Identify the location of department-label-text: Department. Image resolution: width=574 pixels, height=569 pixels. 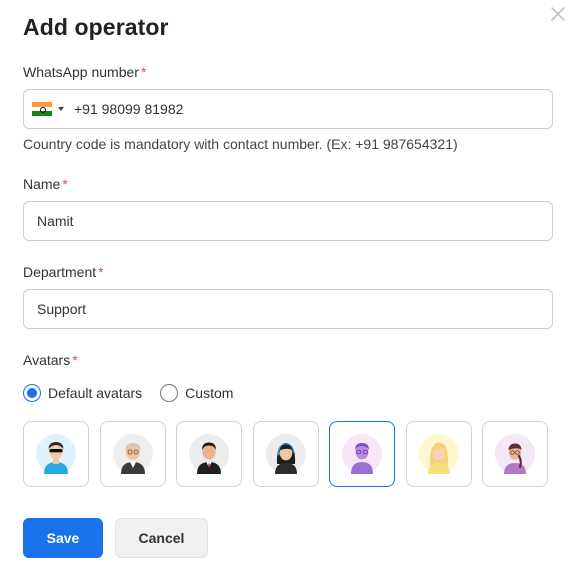
(60, 272).